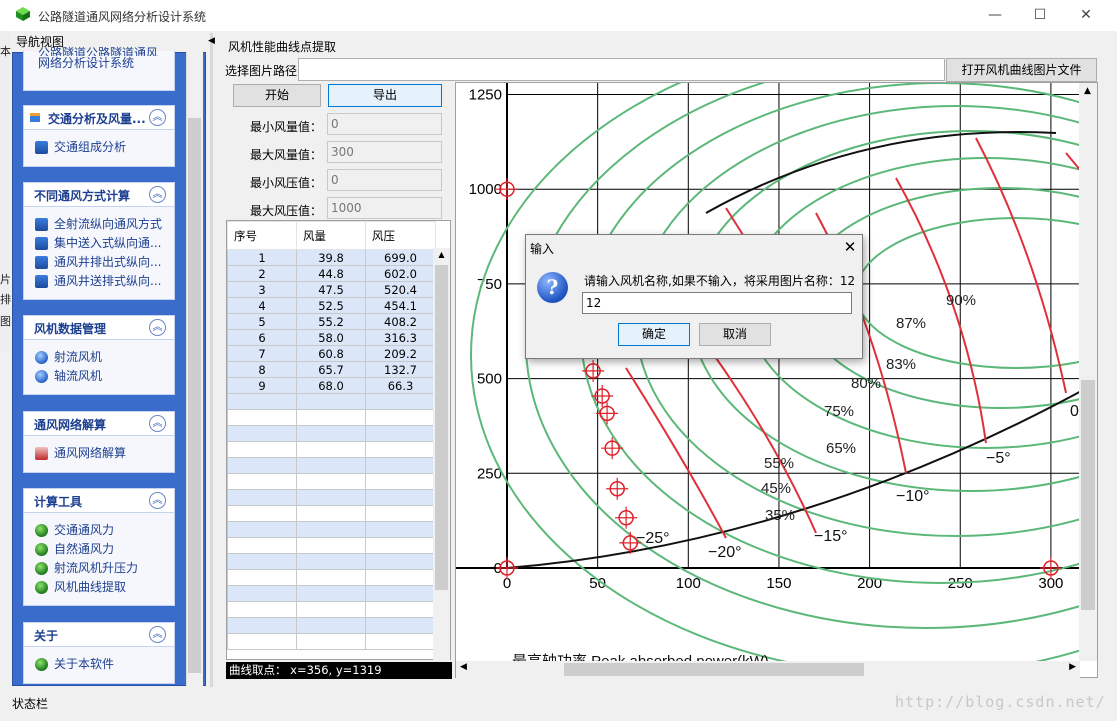 The width and height of the screenshot is (1117, 721). Describe the element at coordinates (331, 337) in the screenshot. I see `table-row: 6 58.0 316.3` at that location.